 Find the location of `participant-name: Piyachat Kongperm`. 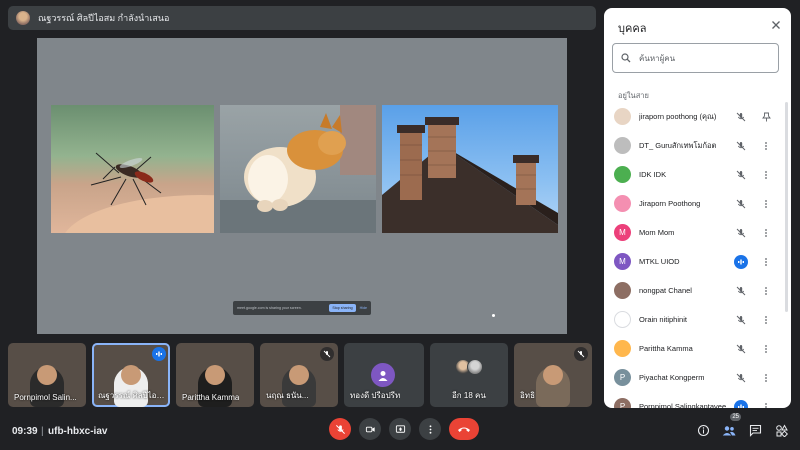

participant-name: Piyachat Kongperm is located at coordinates (672, 377).